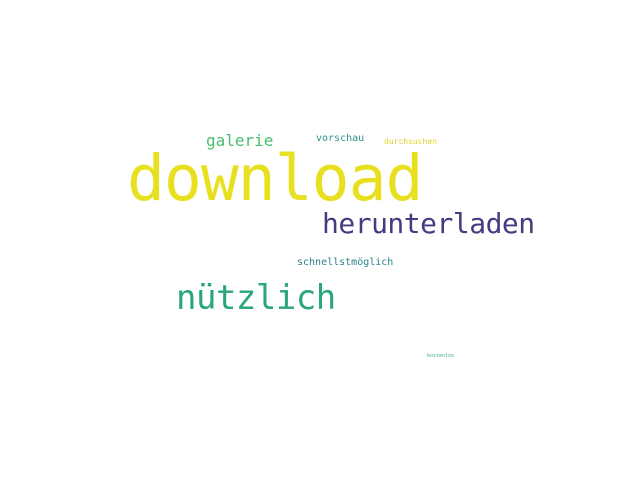 The height and width of the screenshot is (480, 640). Describe the element at coordinates (345, 262) in the screenshot. I see `word-schnellstmoeglich: schnellstmöglich` at that location.